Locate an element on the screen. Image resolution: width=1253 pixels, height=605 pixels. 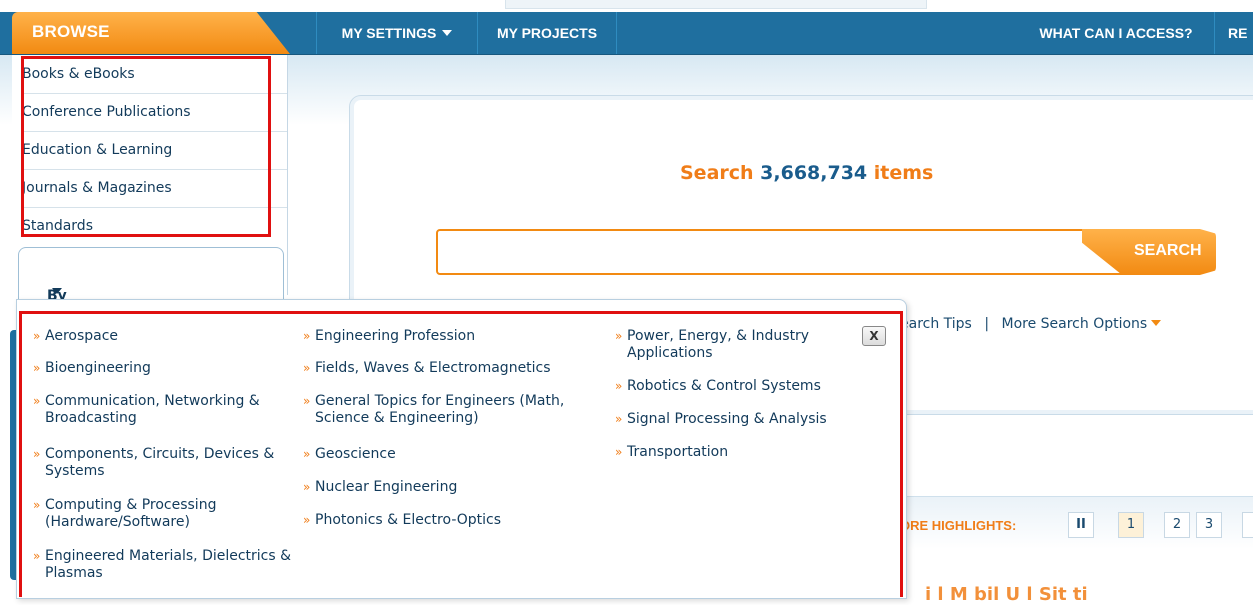
topic-link: » Nuclear Engineering is located at coordinates (459, 487).